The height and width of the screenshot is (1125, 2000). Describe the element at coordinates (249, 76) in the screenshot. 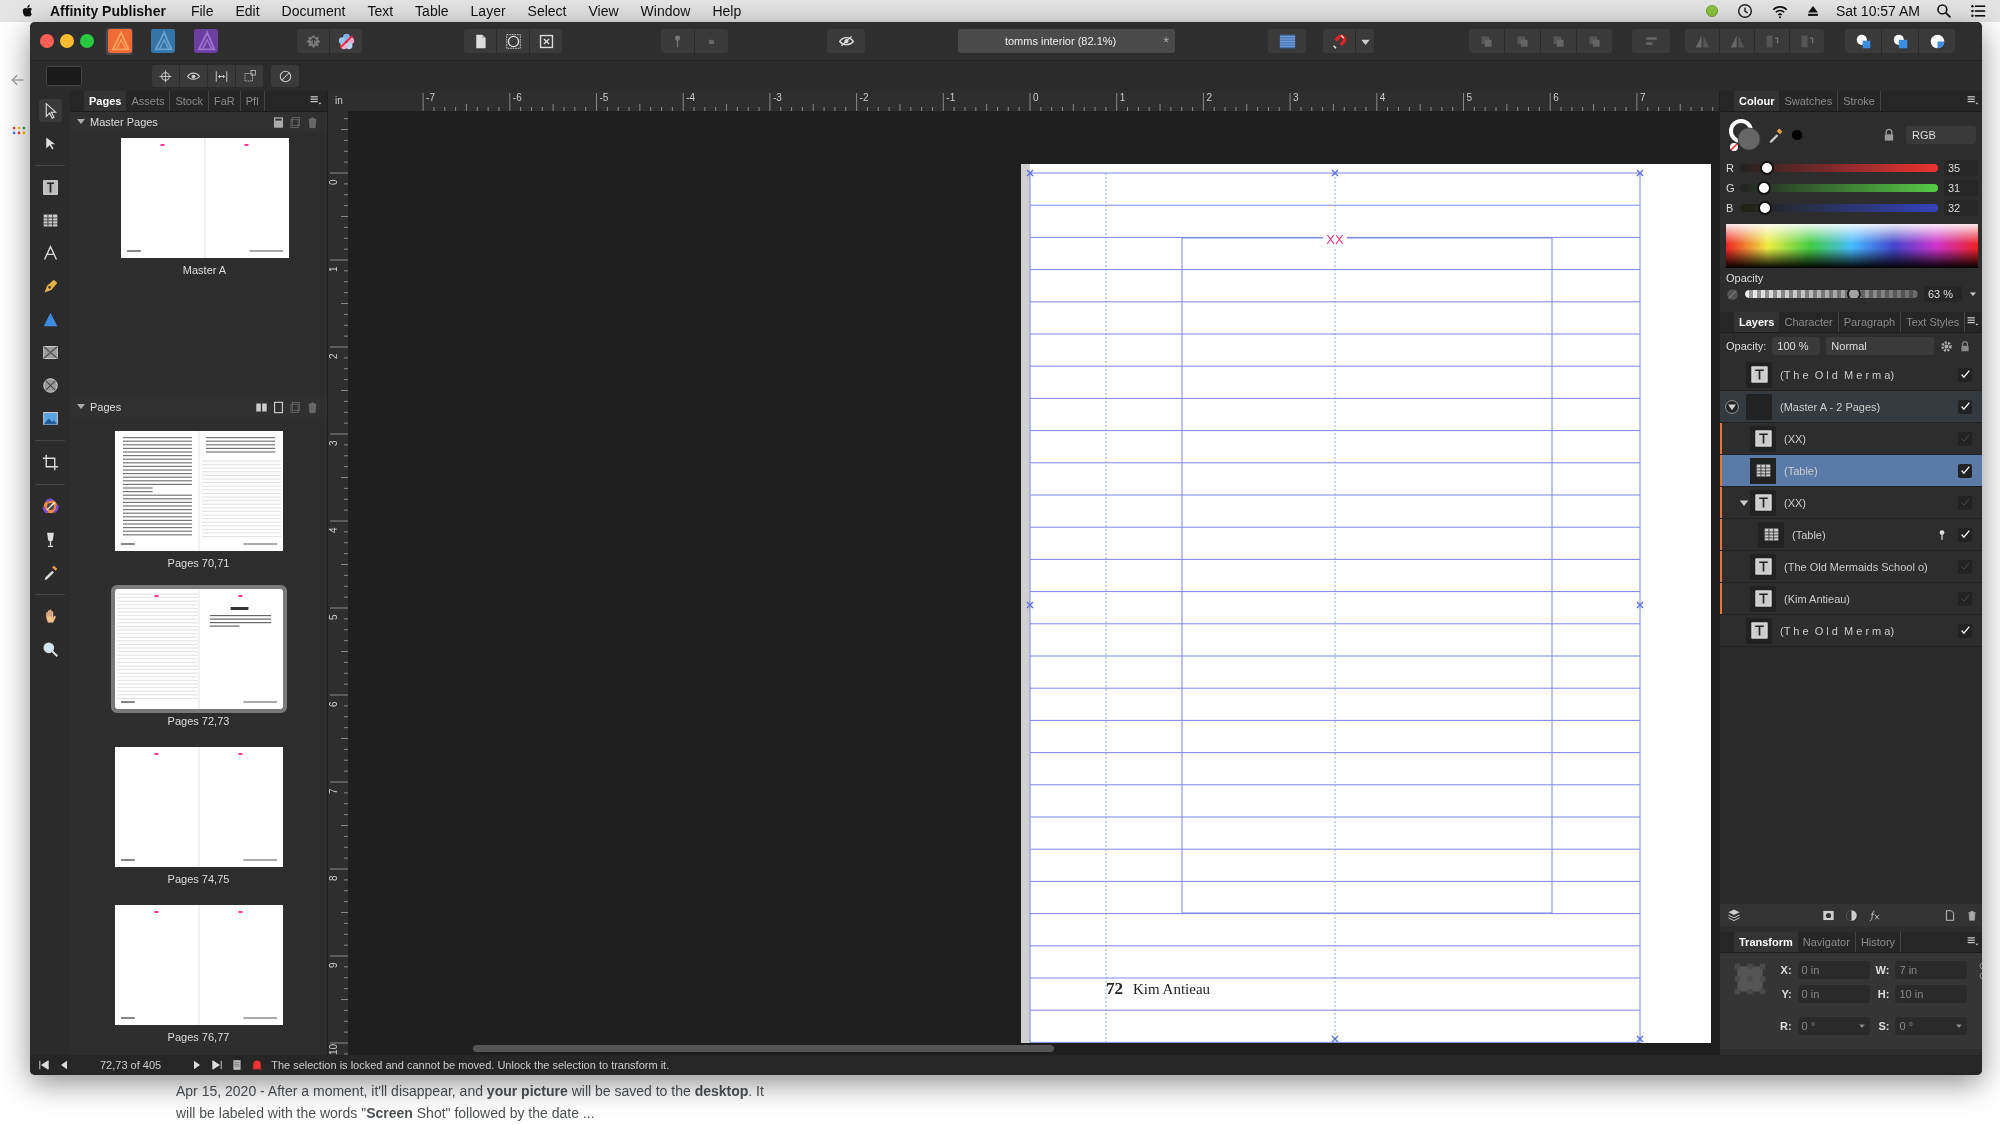

I see `transform-origin-icon` at that location.